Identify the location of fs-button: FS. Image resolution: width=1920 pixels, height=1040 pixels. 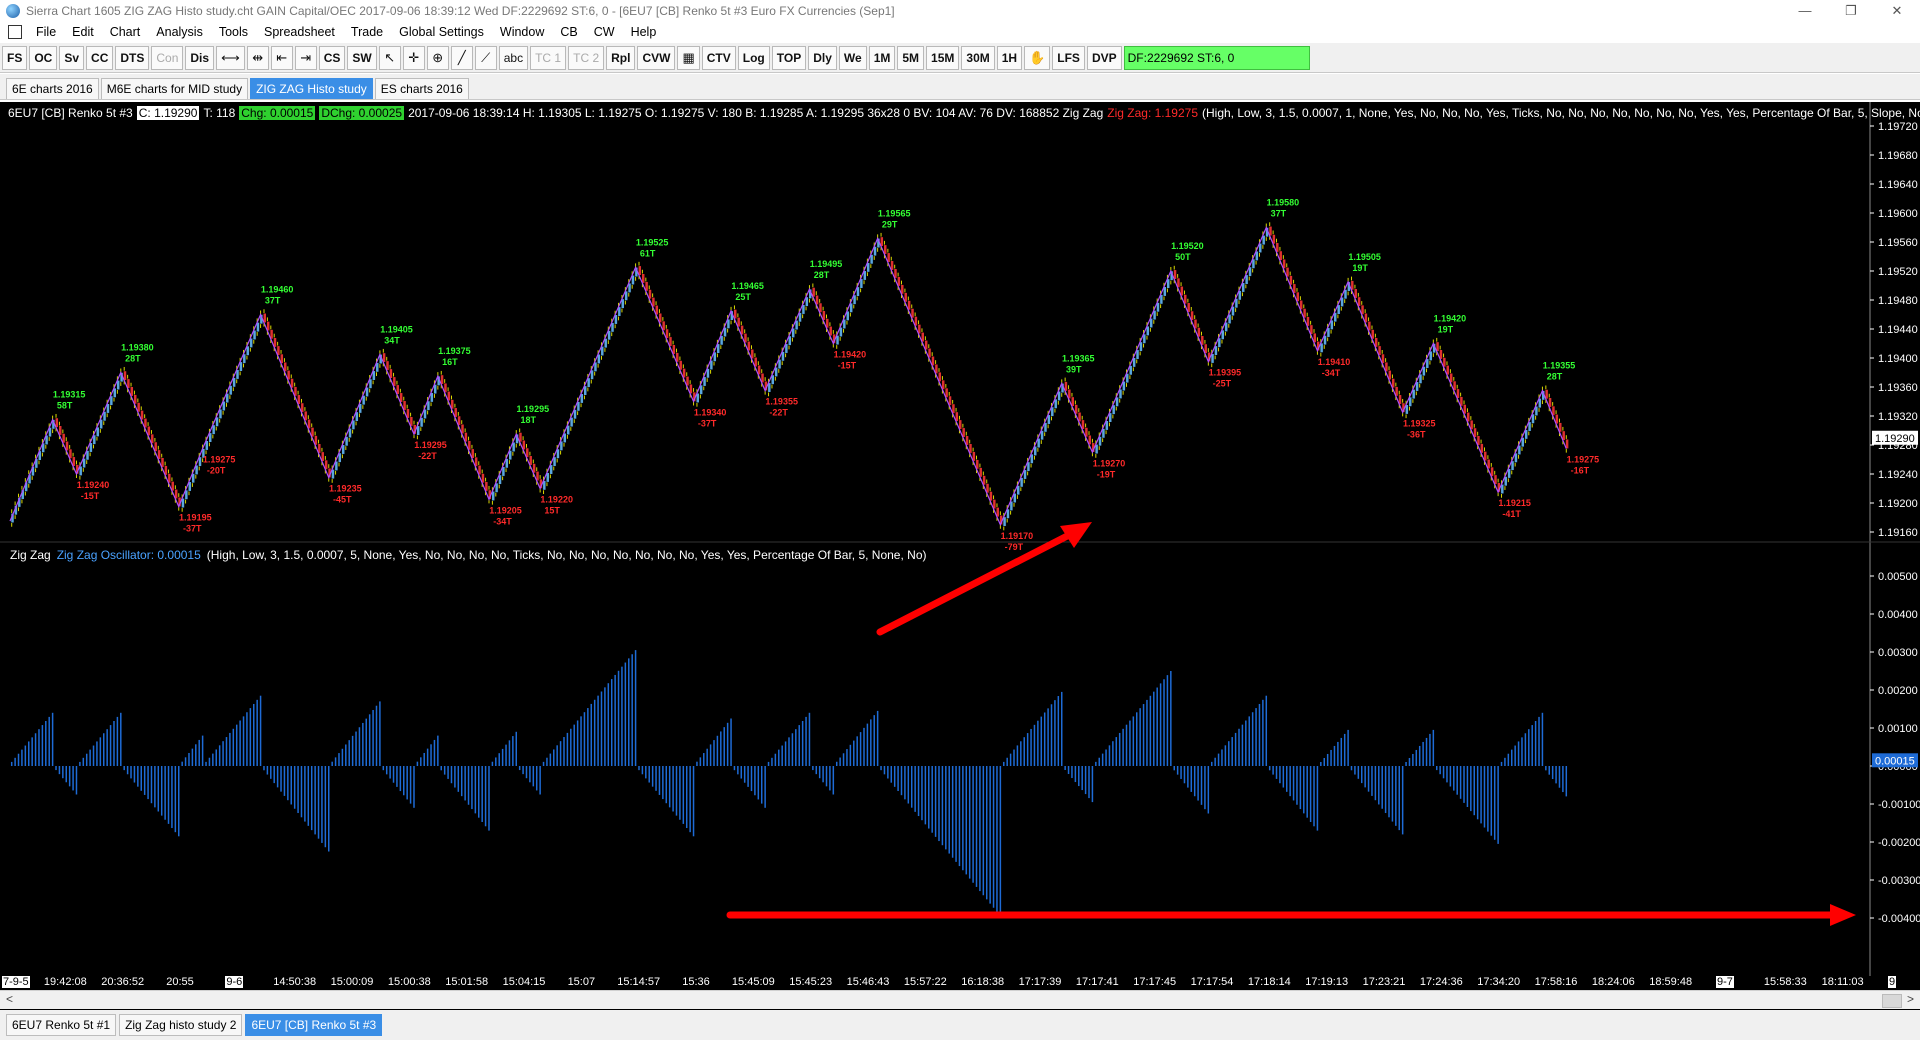
(15, 57).